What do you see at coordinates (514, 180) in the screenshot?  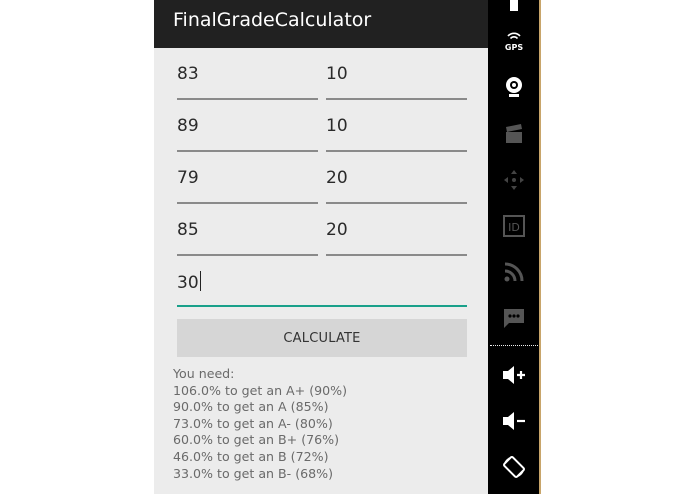 I see `dpad-icon` at bounding box center [514, 180].